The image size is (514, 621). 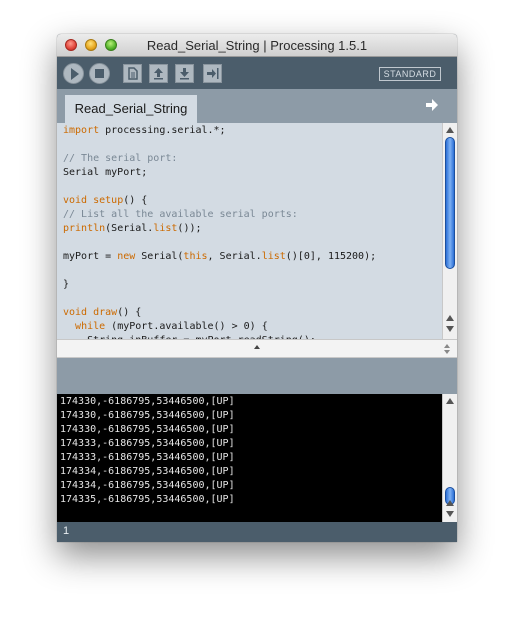 I want to click on export-icon, so click(x=213, y=73).